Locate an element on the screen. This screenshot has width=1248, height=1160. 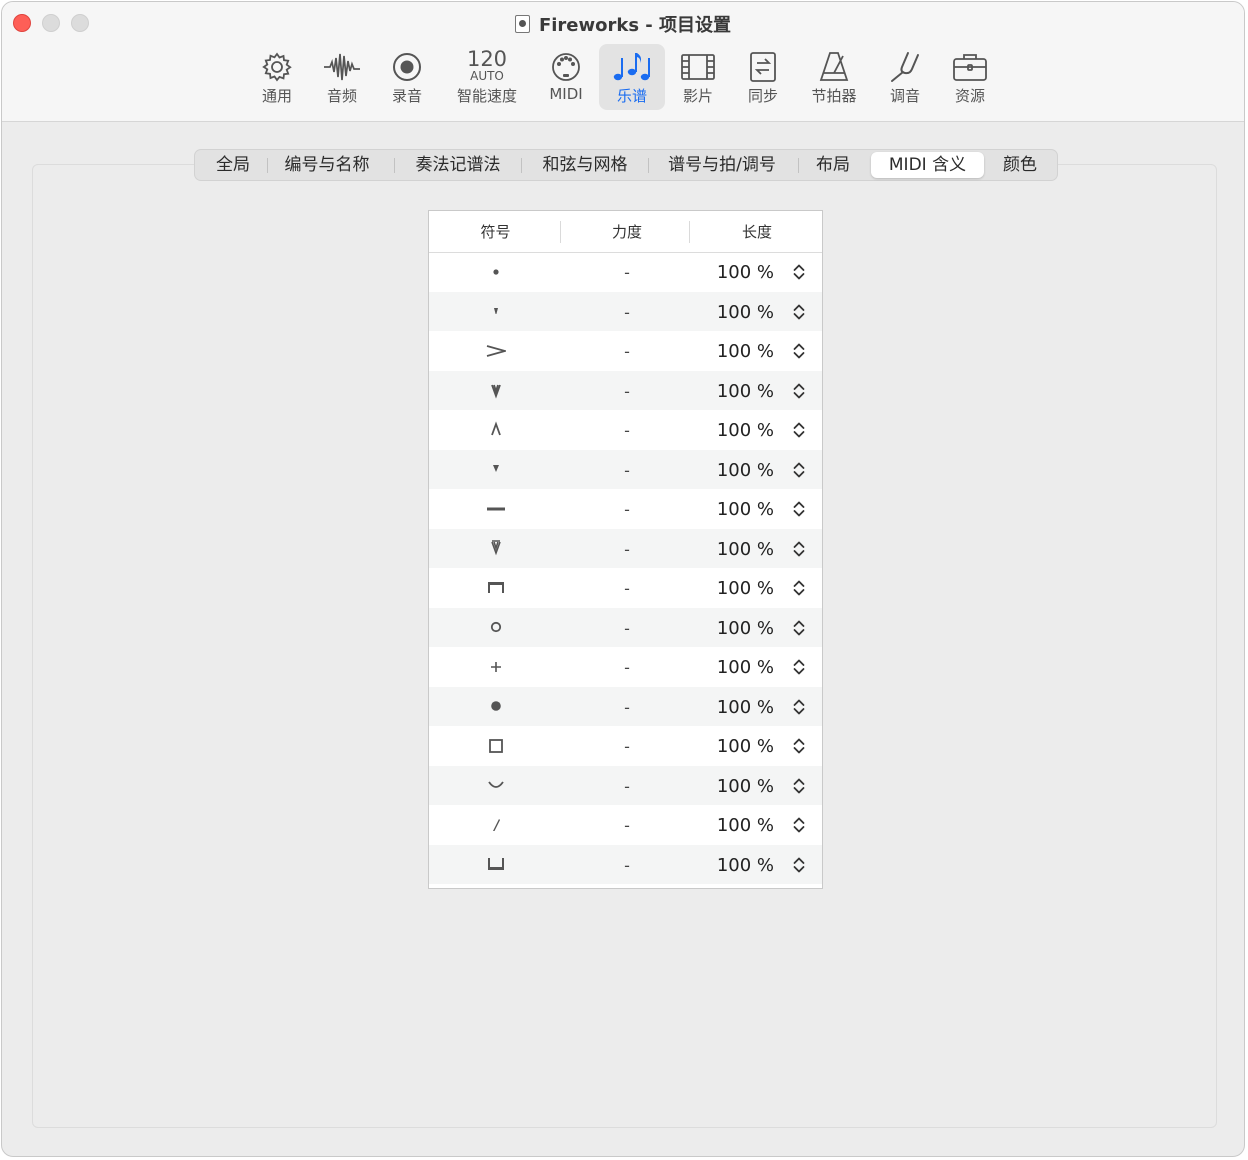
window-title: Fireworks - 项目设置 is located at coordinates (623, 24).